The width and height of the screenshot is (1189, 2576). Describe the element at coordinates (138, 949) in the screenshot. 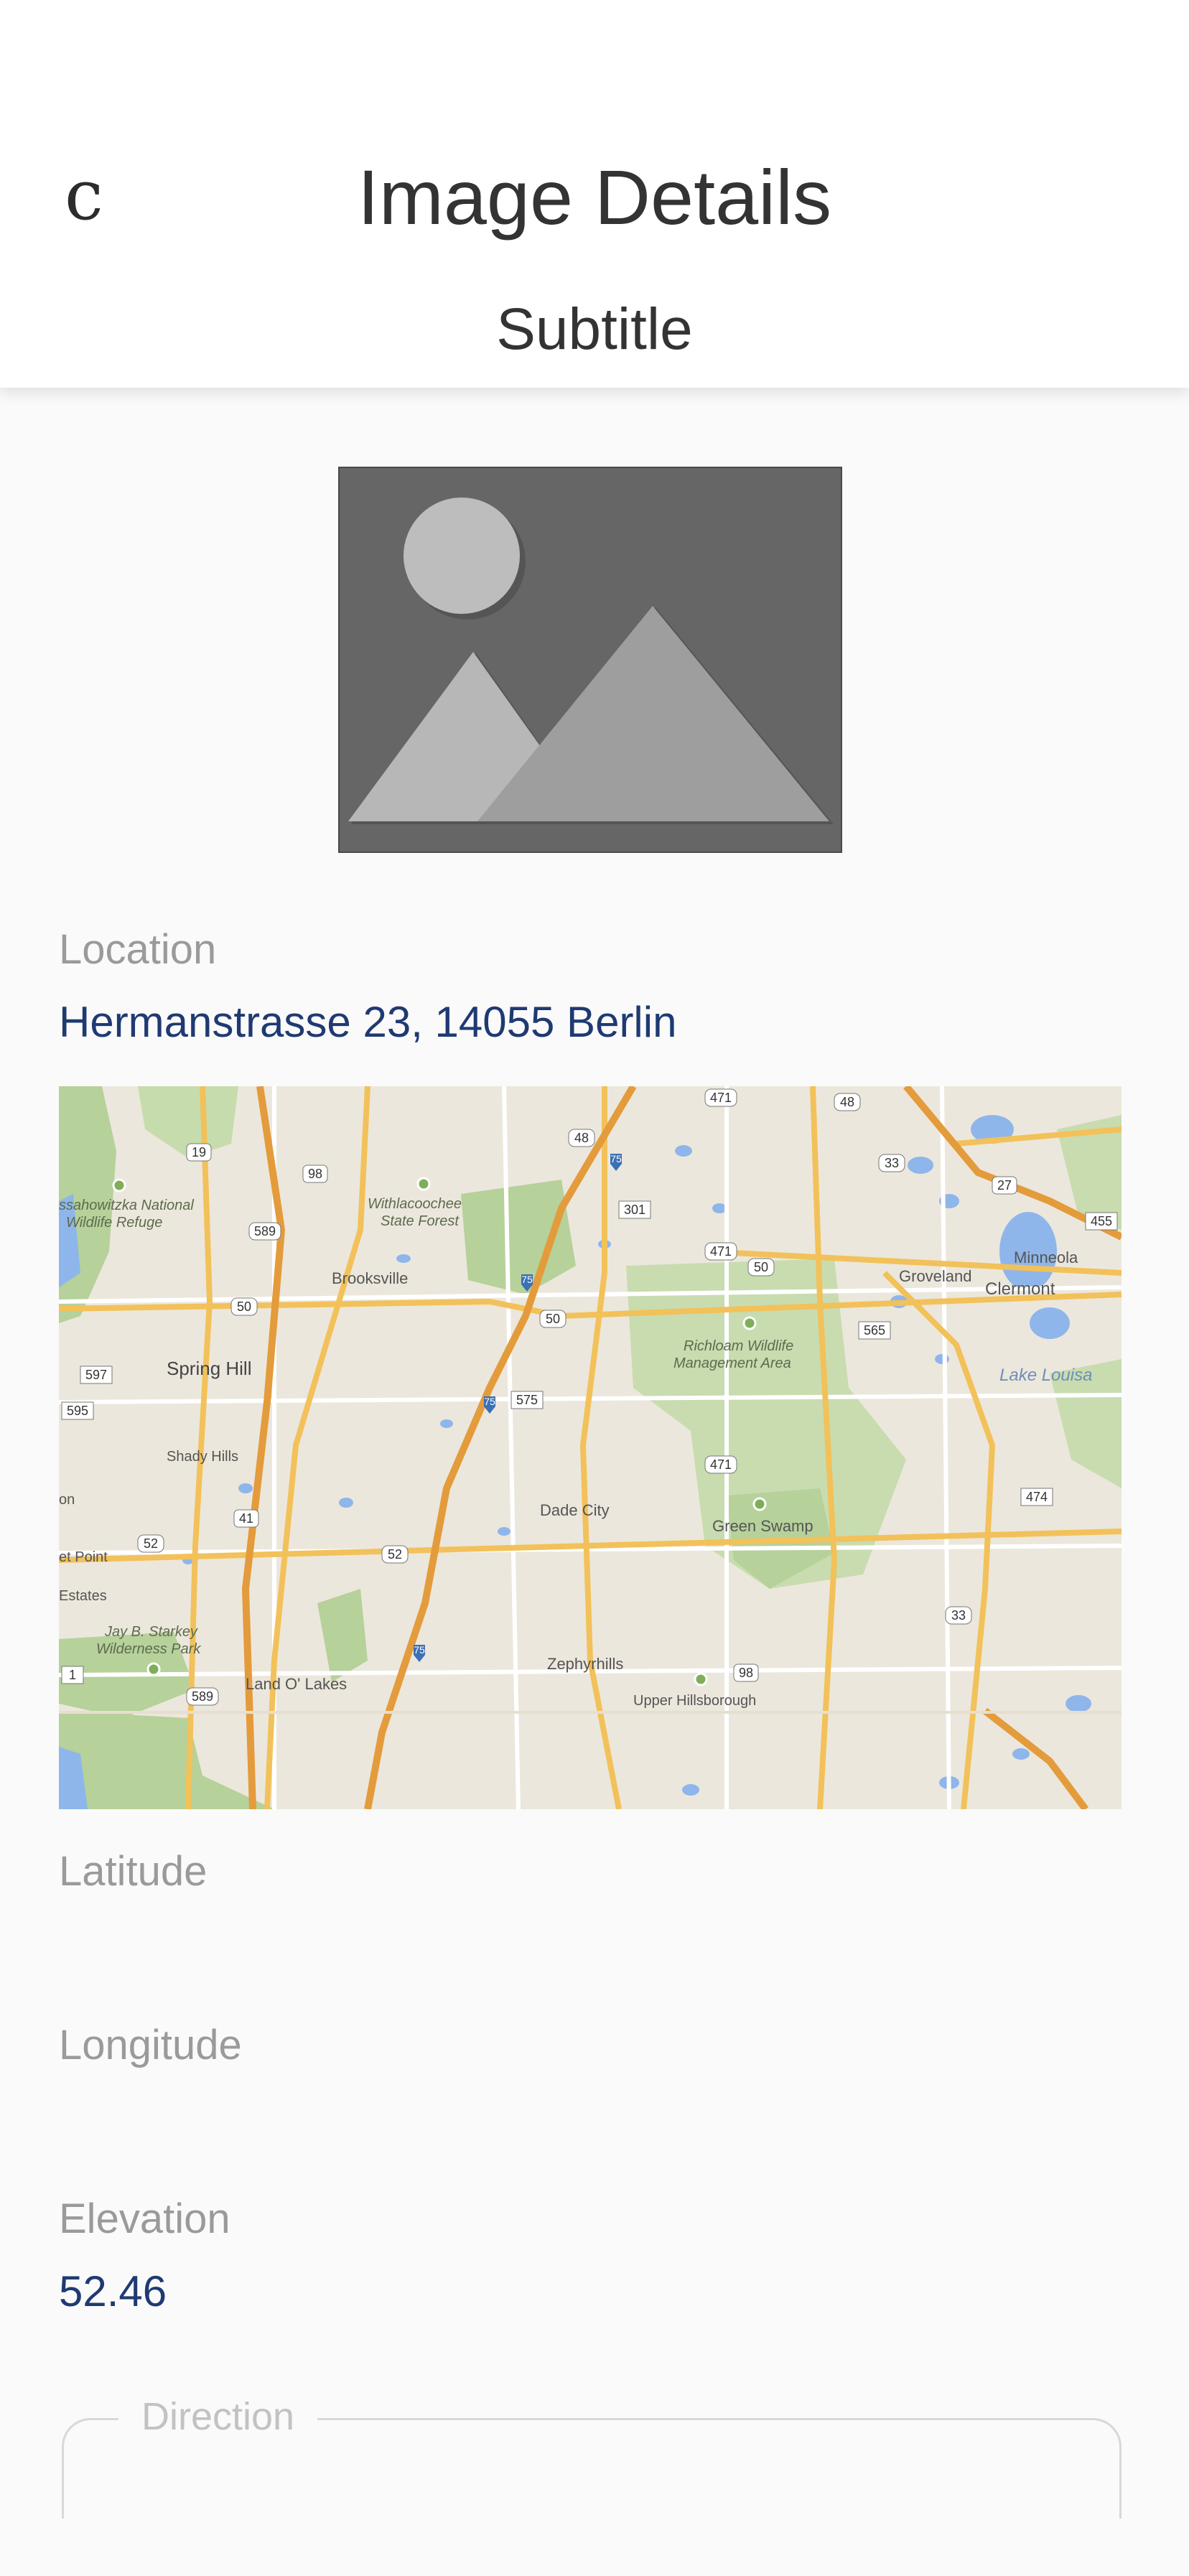

I see `location-label: Location` at that location.